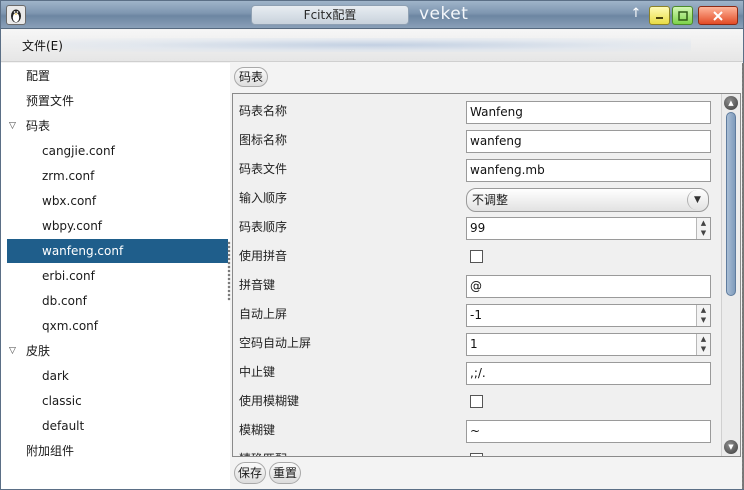 The width and height of the screenshot is (744, 490). What do you see at coordinates (496, 141) in the screenshot?
I see `field-value: wanfeng` at bounding box center [496, 141].